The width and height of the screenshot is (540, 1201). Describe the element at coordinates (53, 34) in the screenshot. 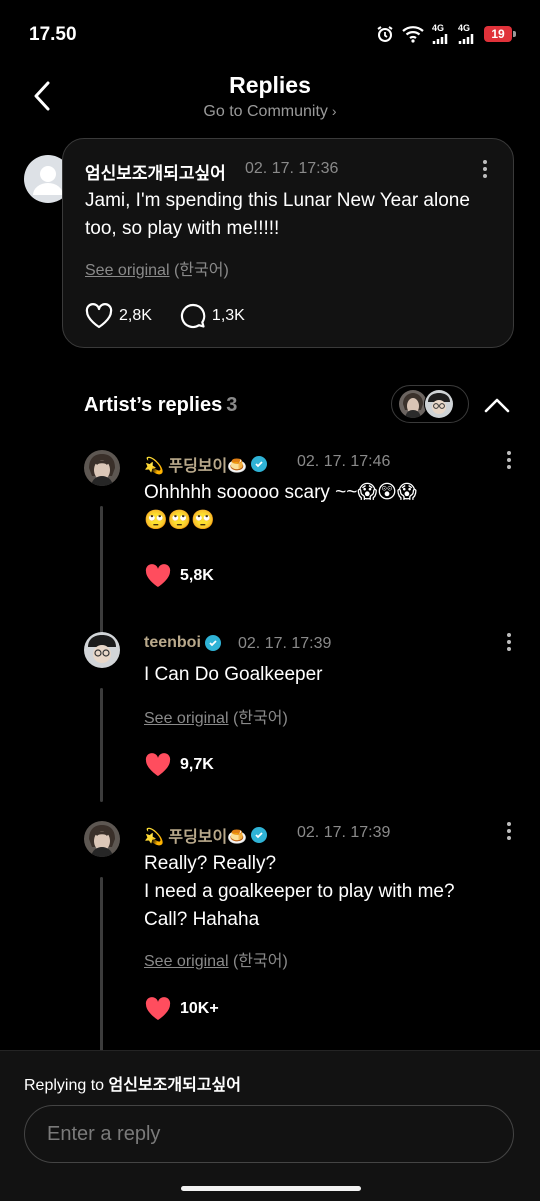

I see `status-time: 17.50` at that location.